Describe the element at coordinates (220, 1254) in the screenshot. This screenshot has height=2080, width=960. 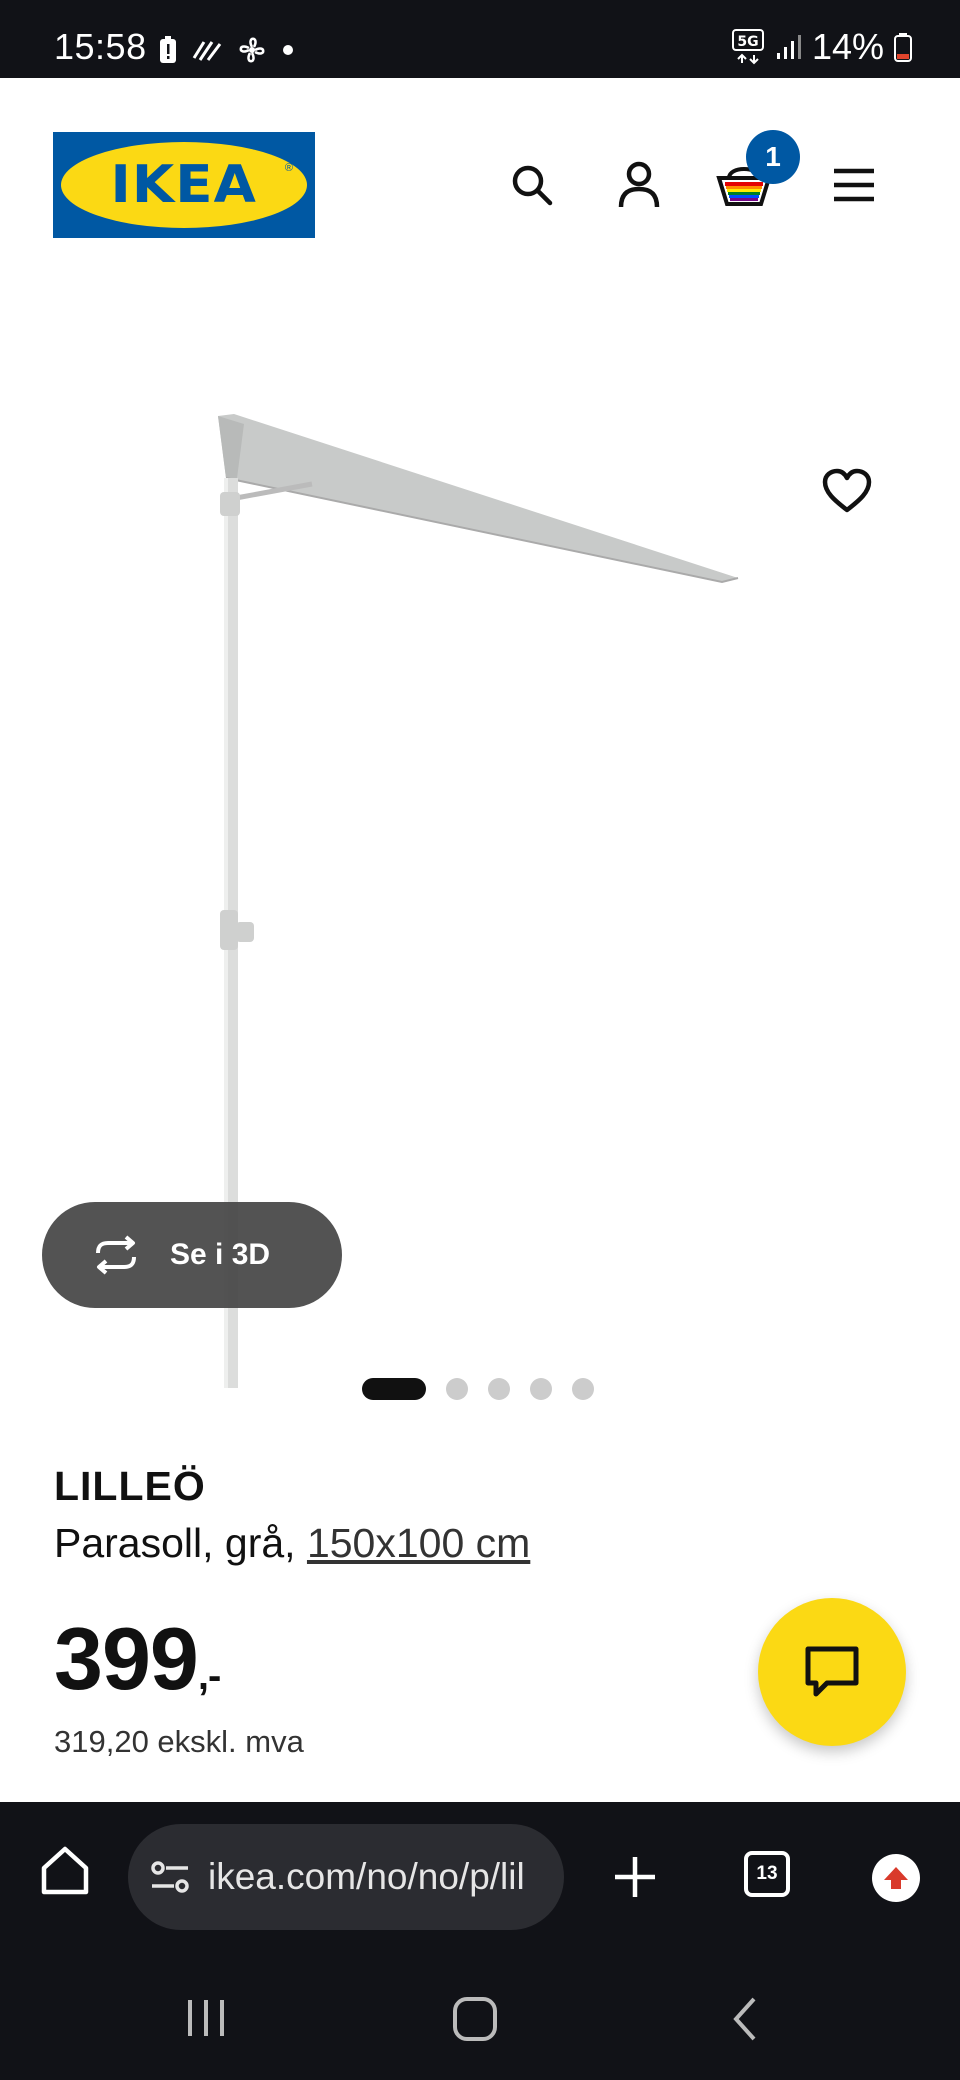
I see `view-3d-label: Se i 3D` at that location.